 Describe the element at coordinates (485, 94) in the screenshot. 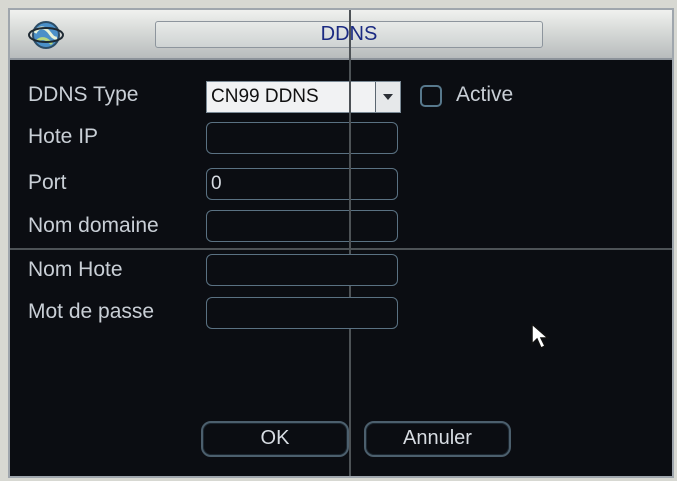

I see `active-label: Active` at that location.